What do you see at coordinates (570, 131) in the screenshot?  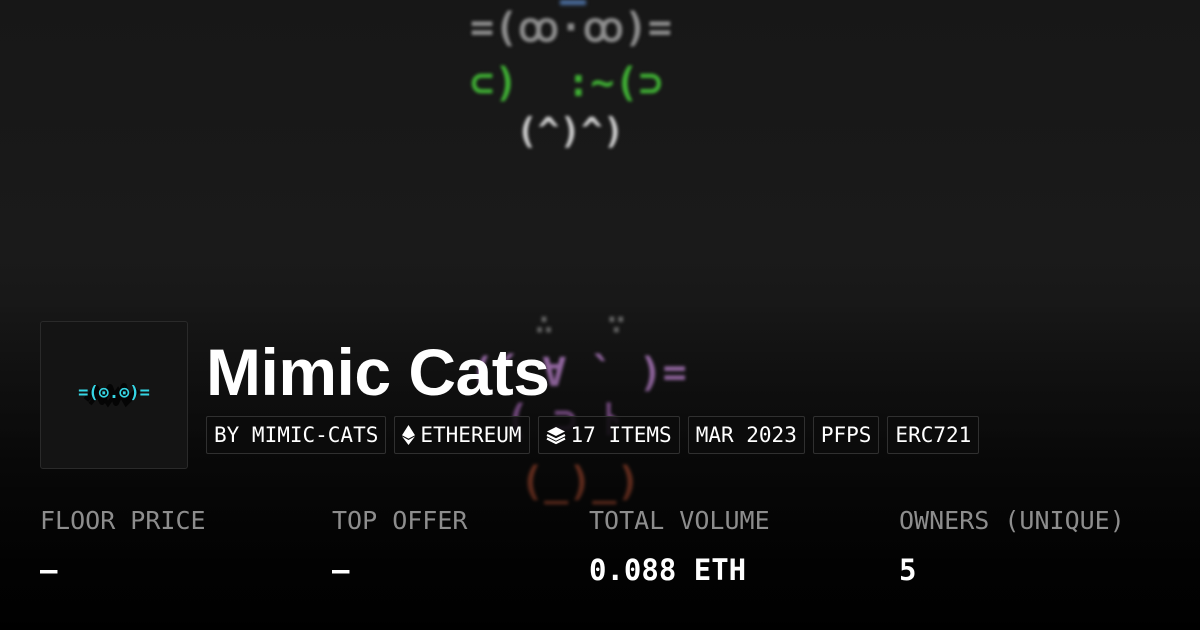 I see `background-art-line: (^)^)` at bounding box center [570, 131].